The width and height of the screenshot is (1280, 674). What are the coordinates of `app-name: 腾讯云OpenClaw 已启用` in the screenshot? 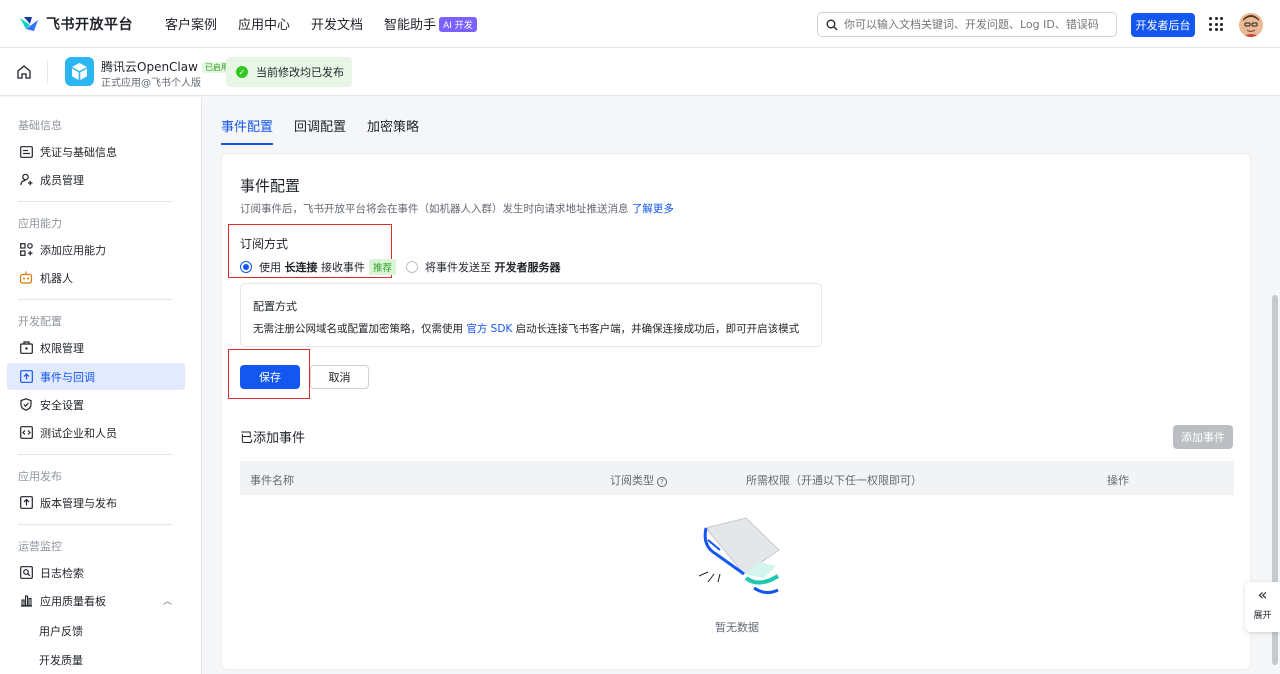 It's located at (166, 66).